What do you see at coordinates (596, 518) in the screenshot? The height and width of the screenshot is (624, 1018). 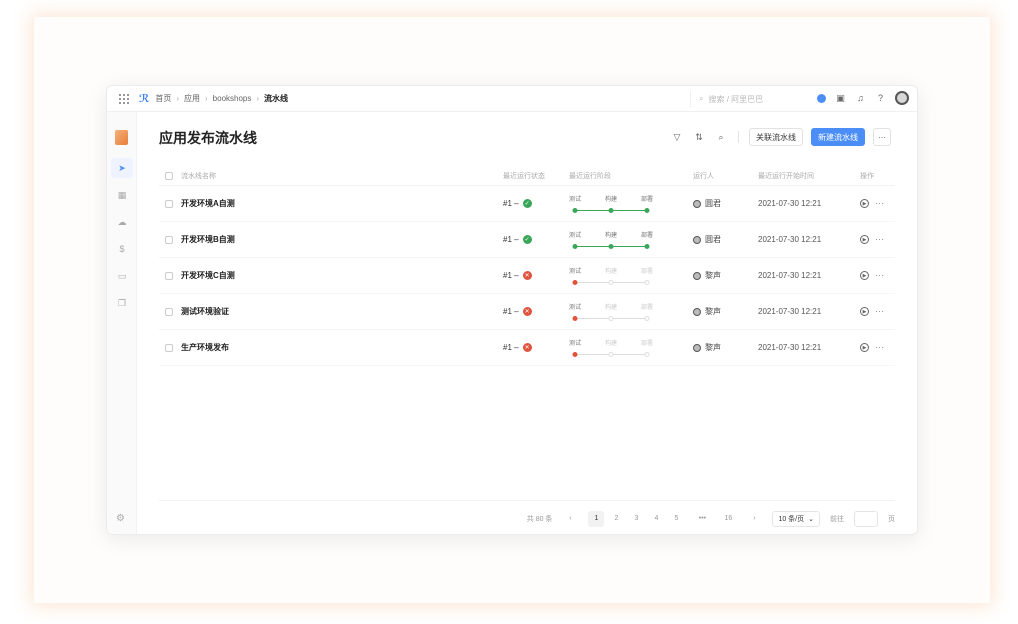 I see `page-button: 1` at bounding box center [596, 518].